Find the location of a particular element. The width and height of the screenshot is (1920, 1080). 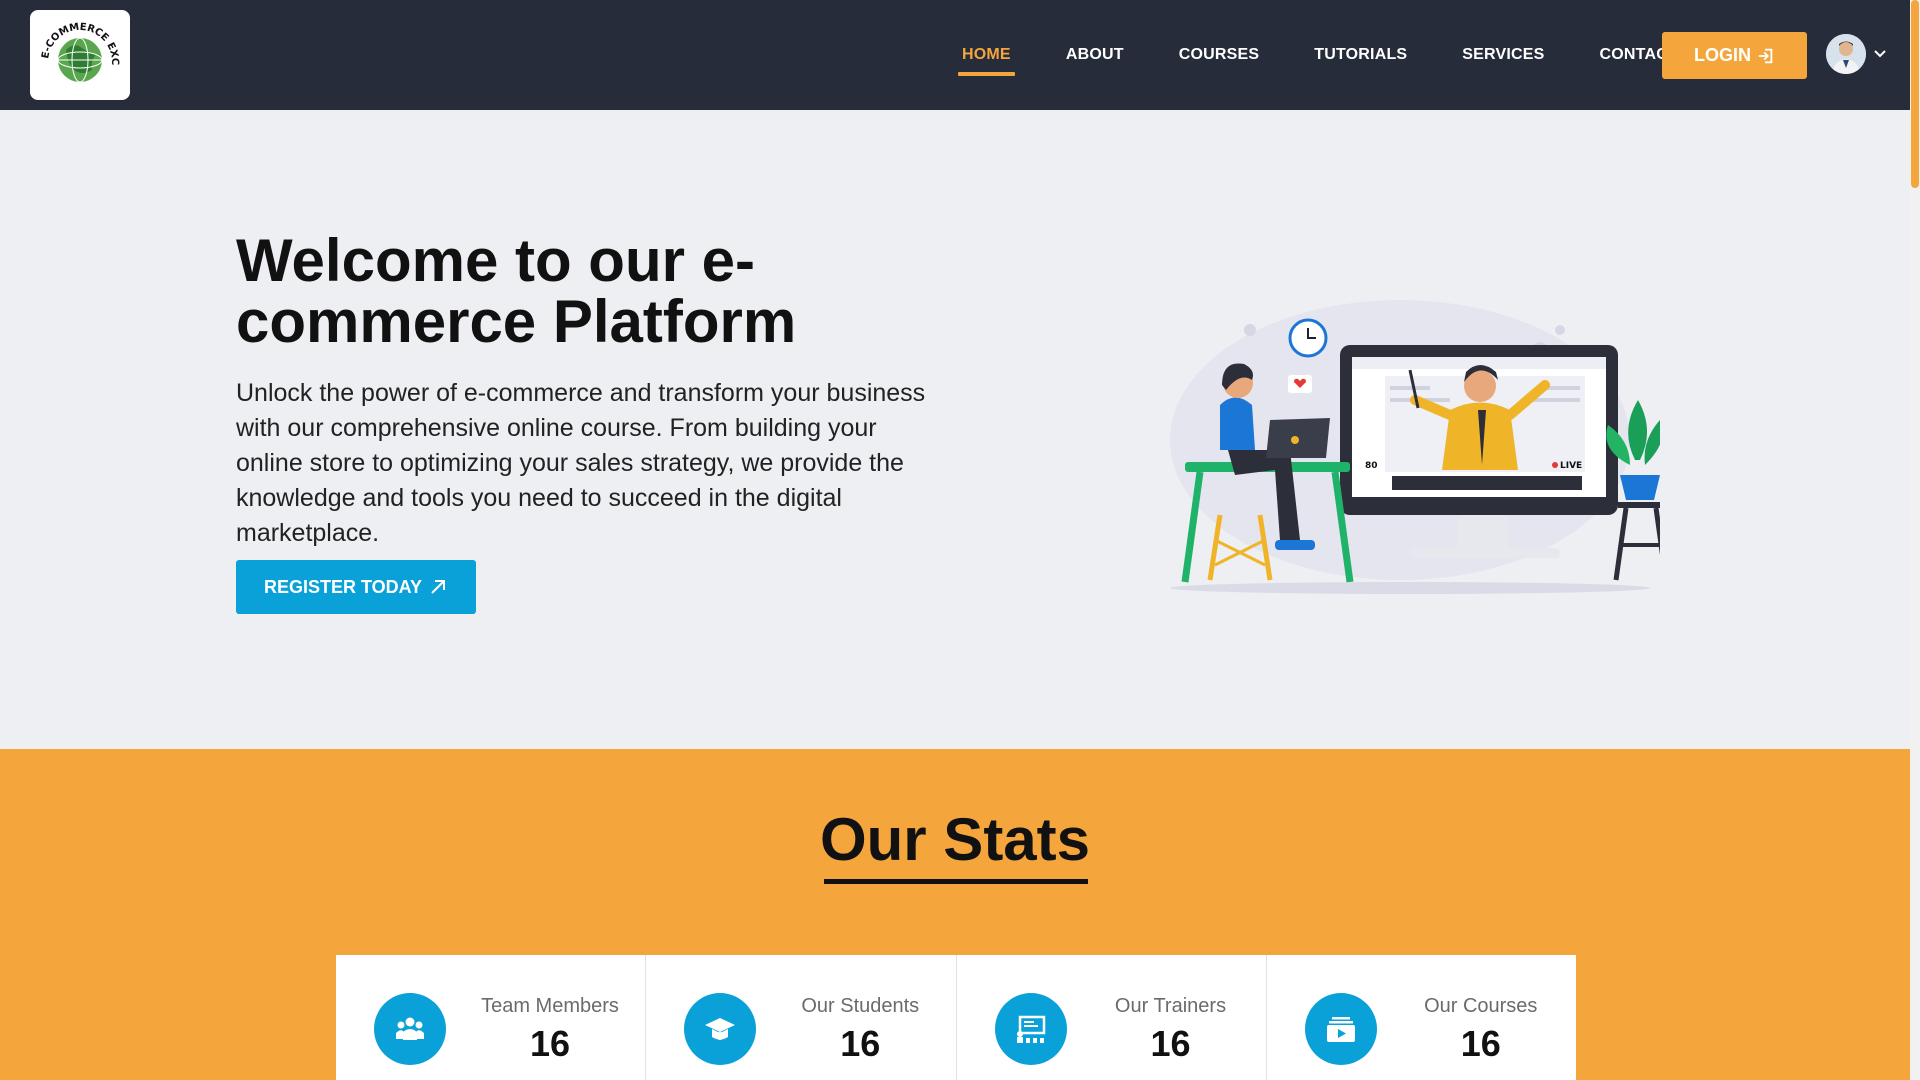

login-icon is located at coordinates (1765, 55).